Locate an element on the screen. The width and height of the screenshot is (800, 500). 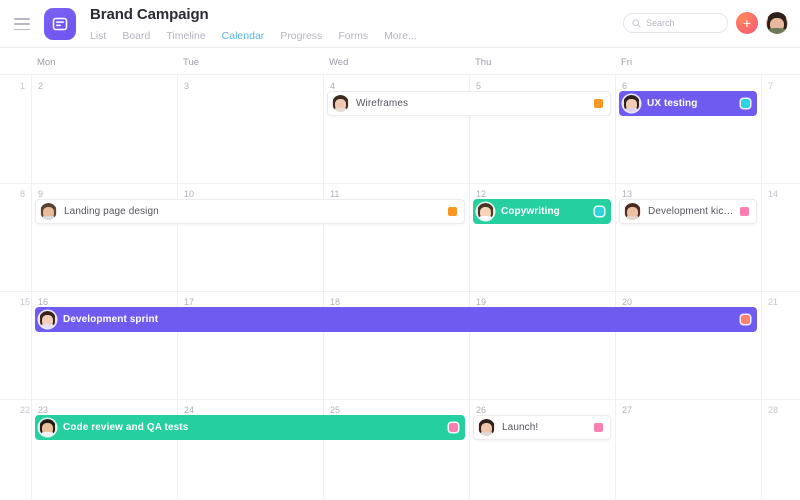
date-cell-27: 27 is located at coordinates (627, 410).